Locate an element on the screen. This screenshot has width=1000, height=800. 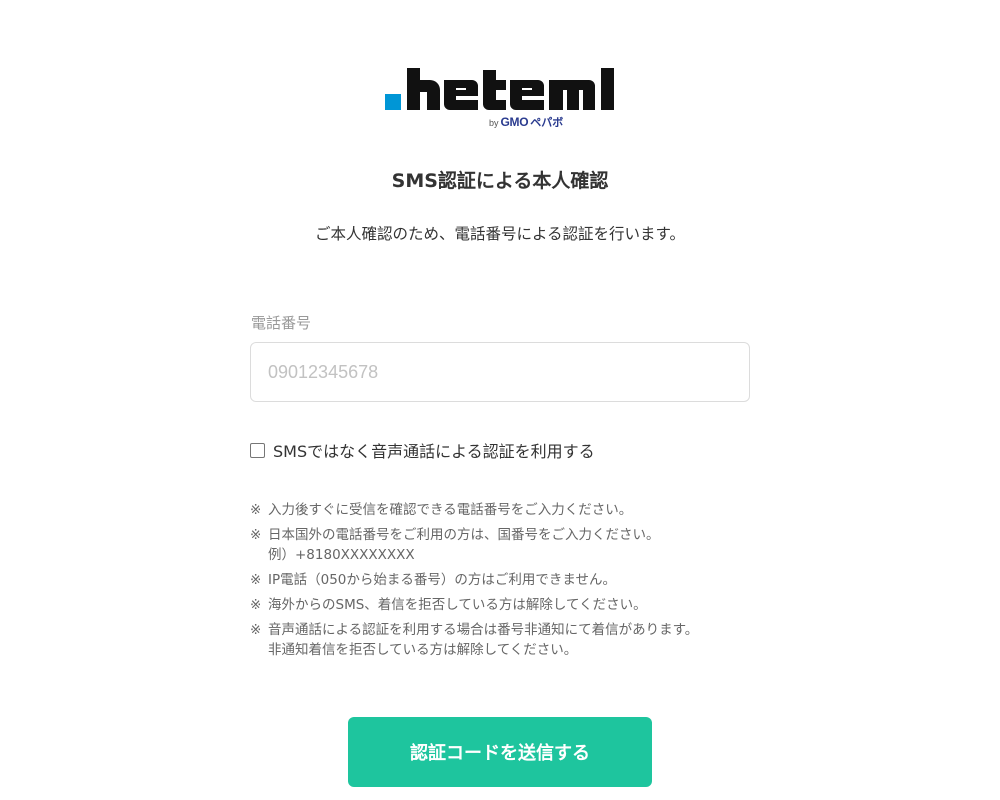
logo-company-kana-text: ペパボ is located at coordinates (547, 122).